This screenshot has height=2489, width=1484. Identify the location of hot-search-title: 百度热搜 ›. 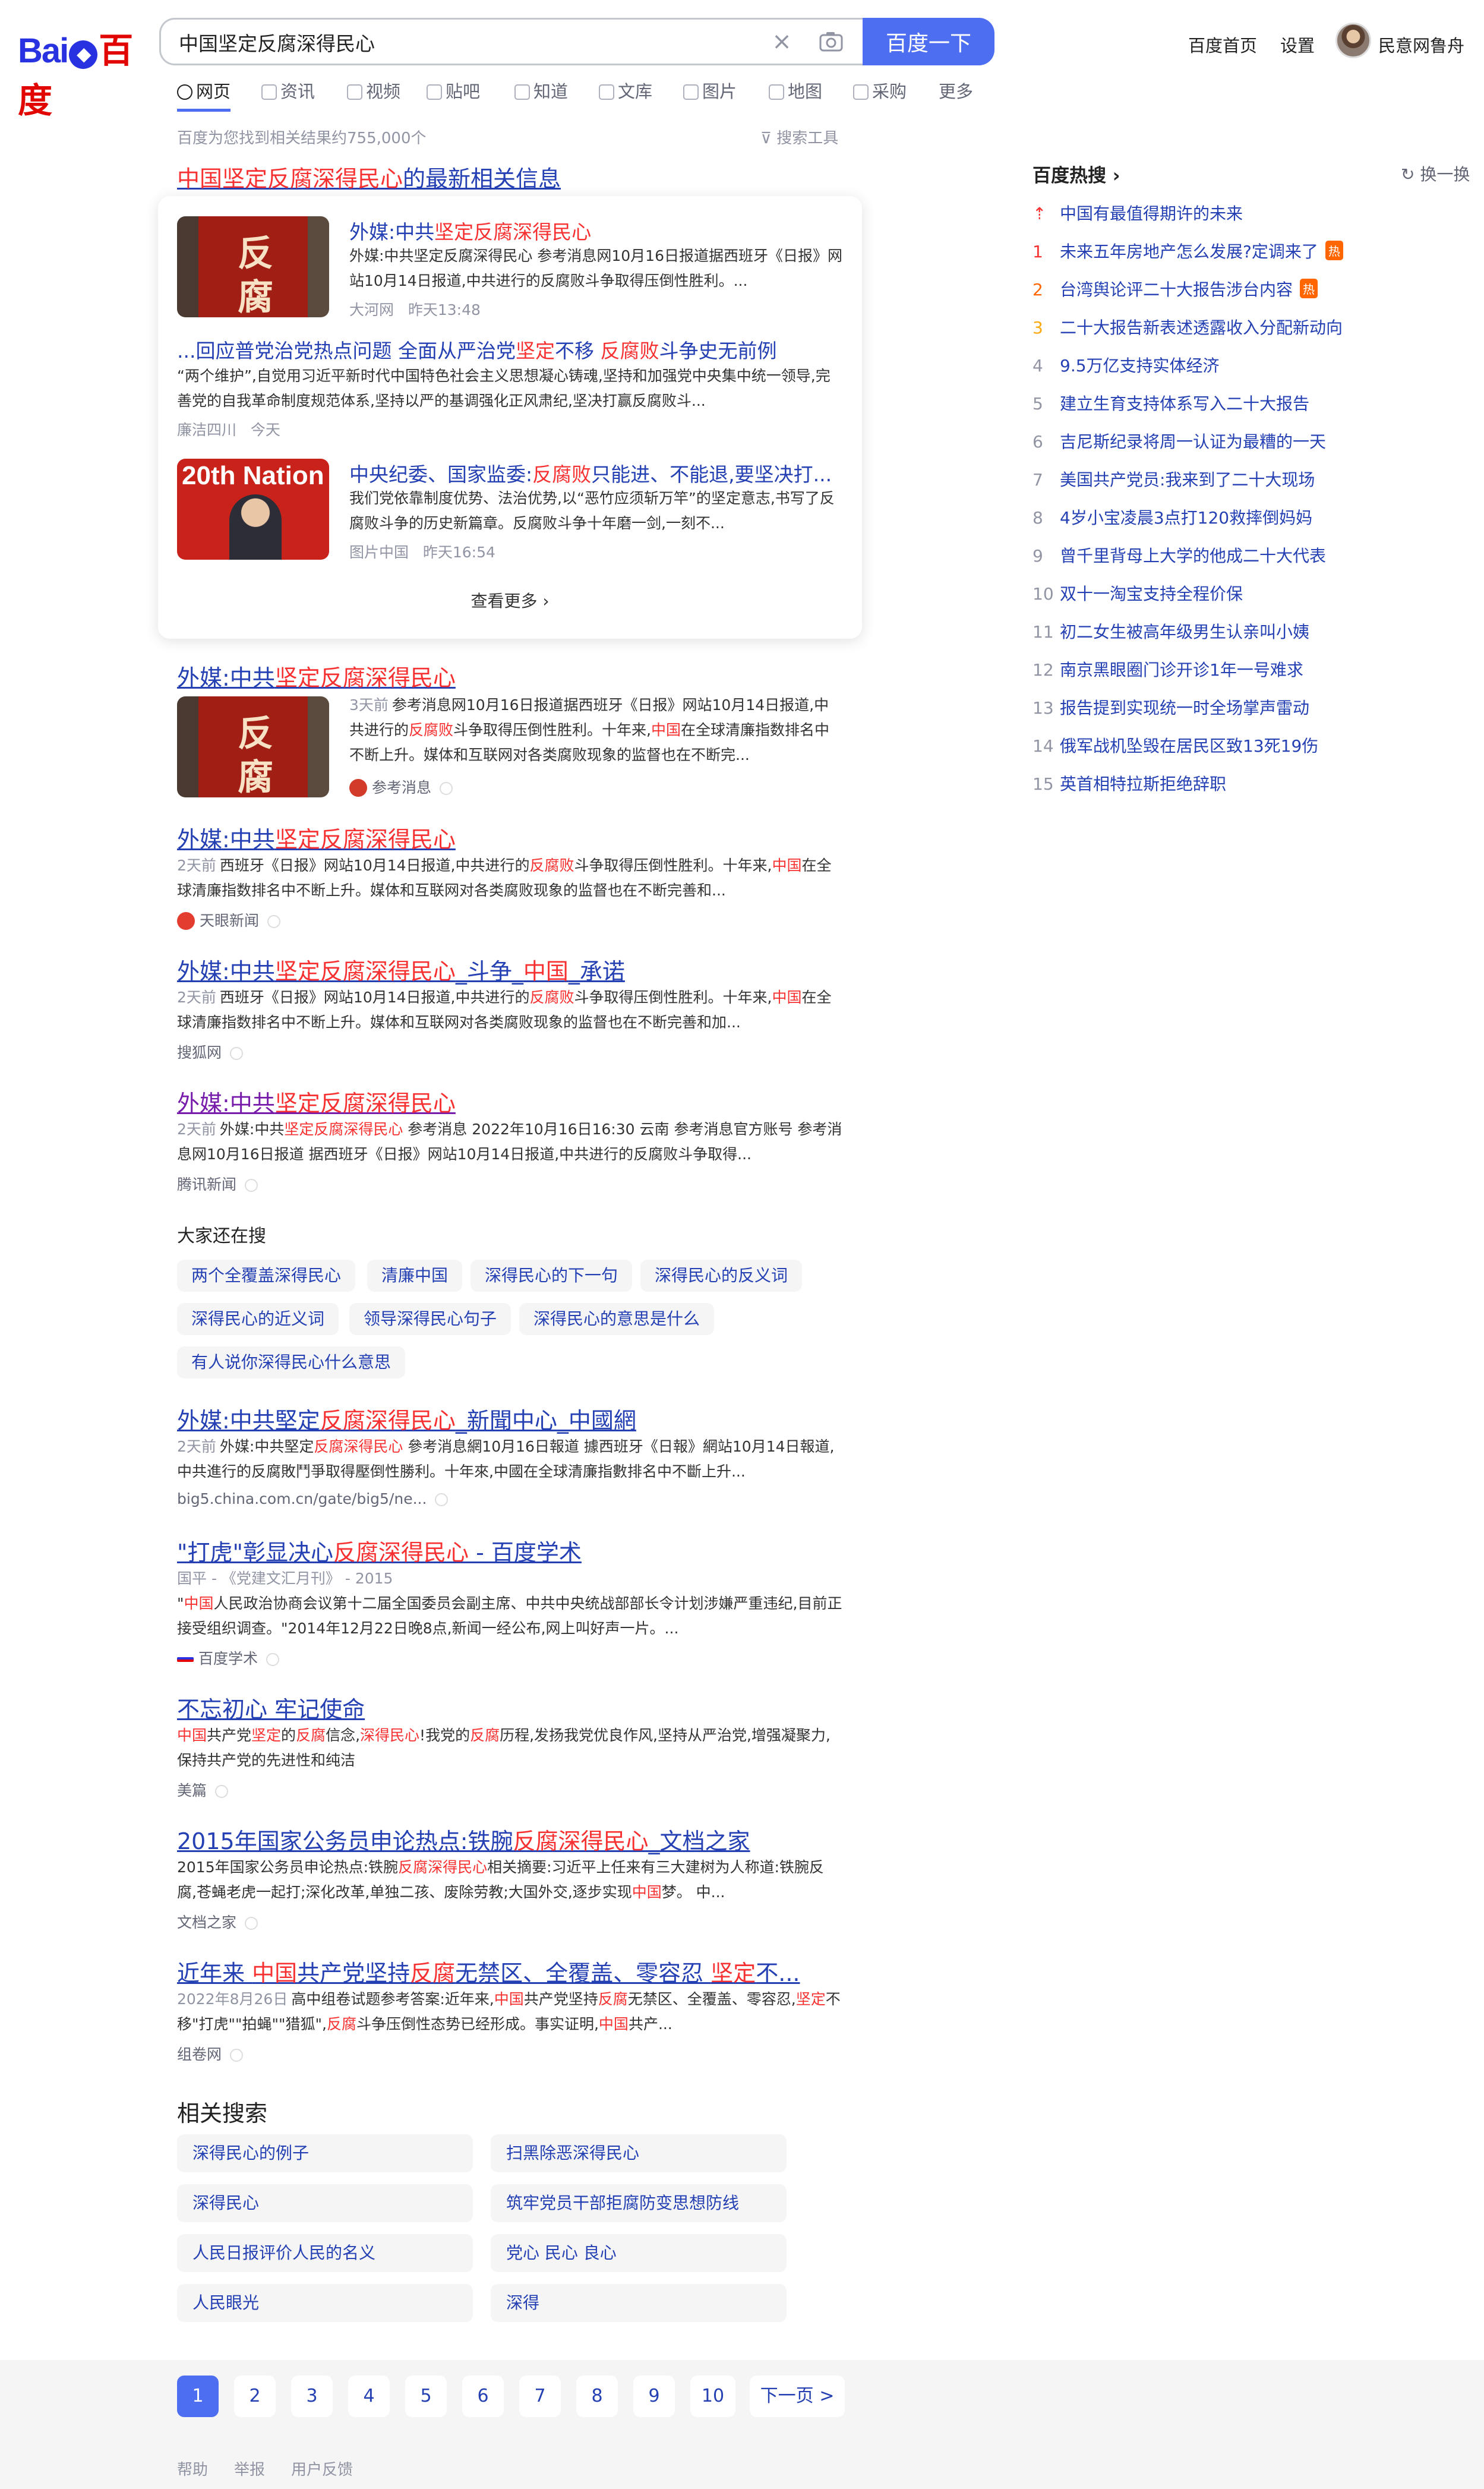
(1076, 173).